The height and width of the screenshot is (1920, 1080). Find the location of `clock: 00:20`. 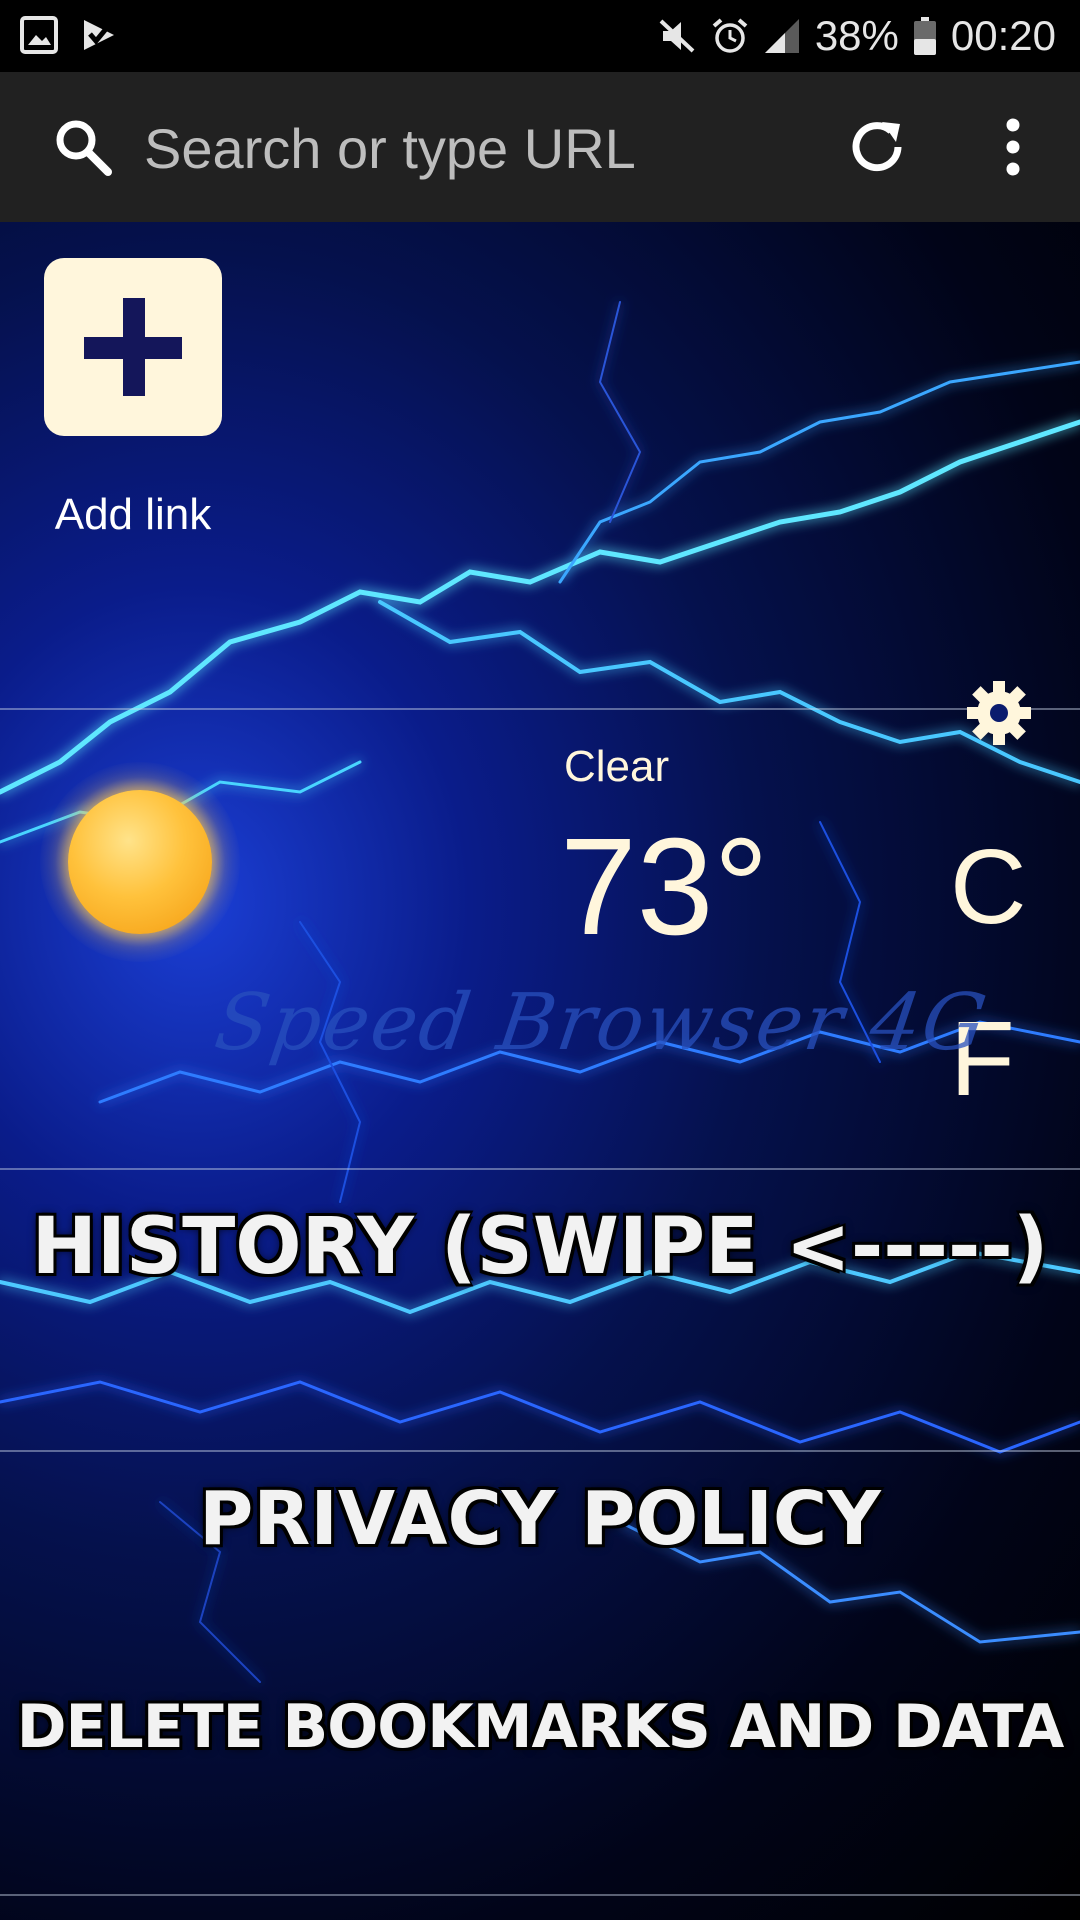

clock: 00:20 is located at coordinates (1003, 35).